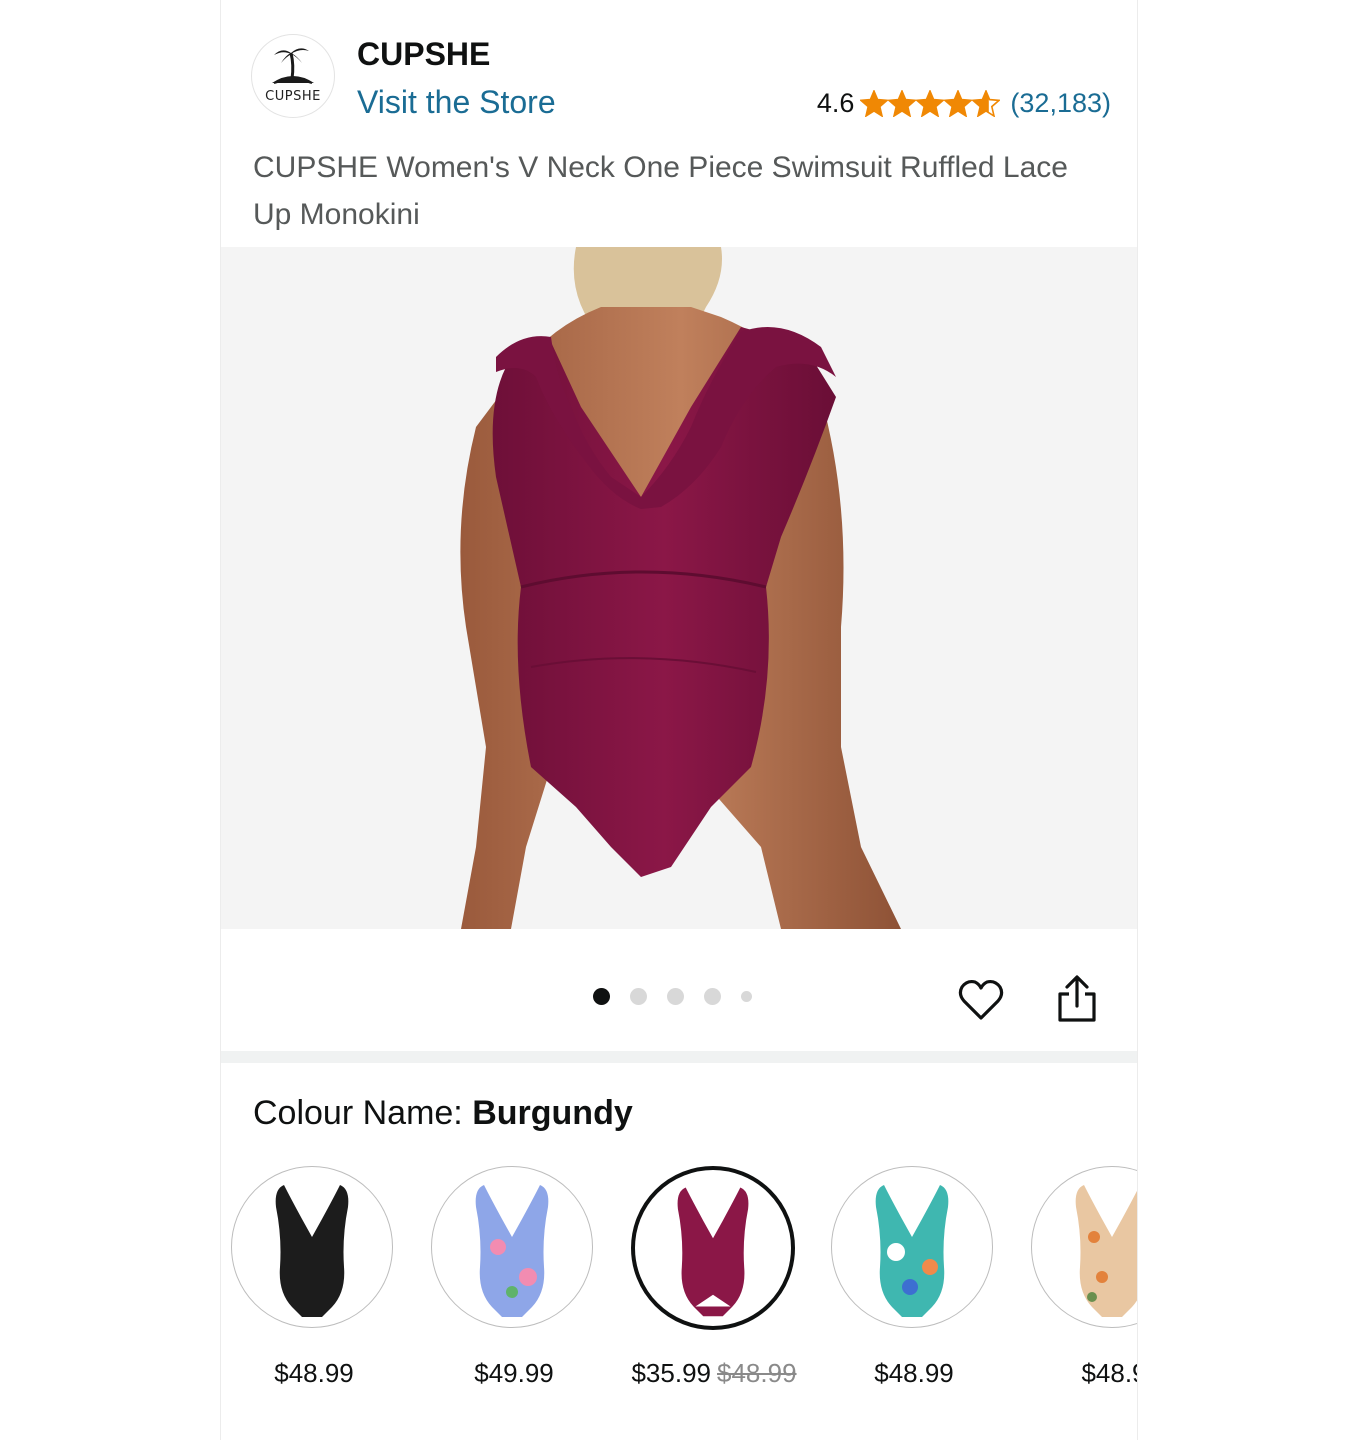  I want to click on price: $48.9, so click(1109, 1373).